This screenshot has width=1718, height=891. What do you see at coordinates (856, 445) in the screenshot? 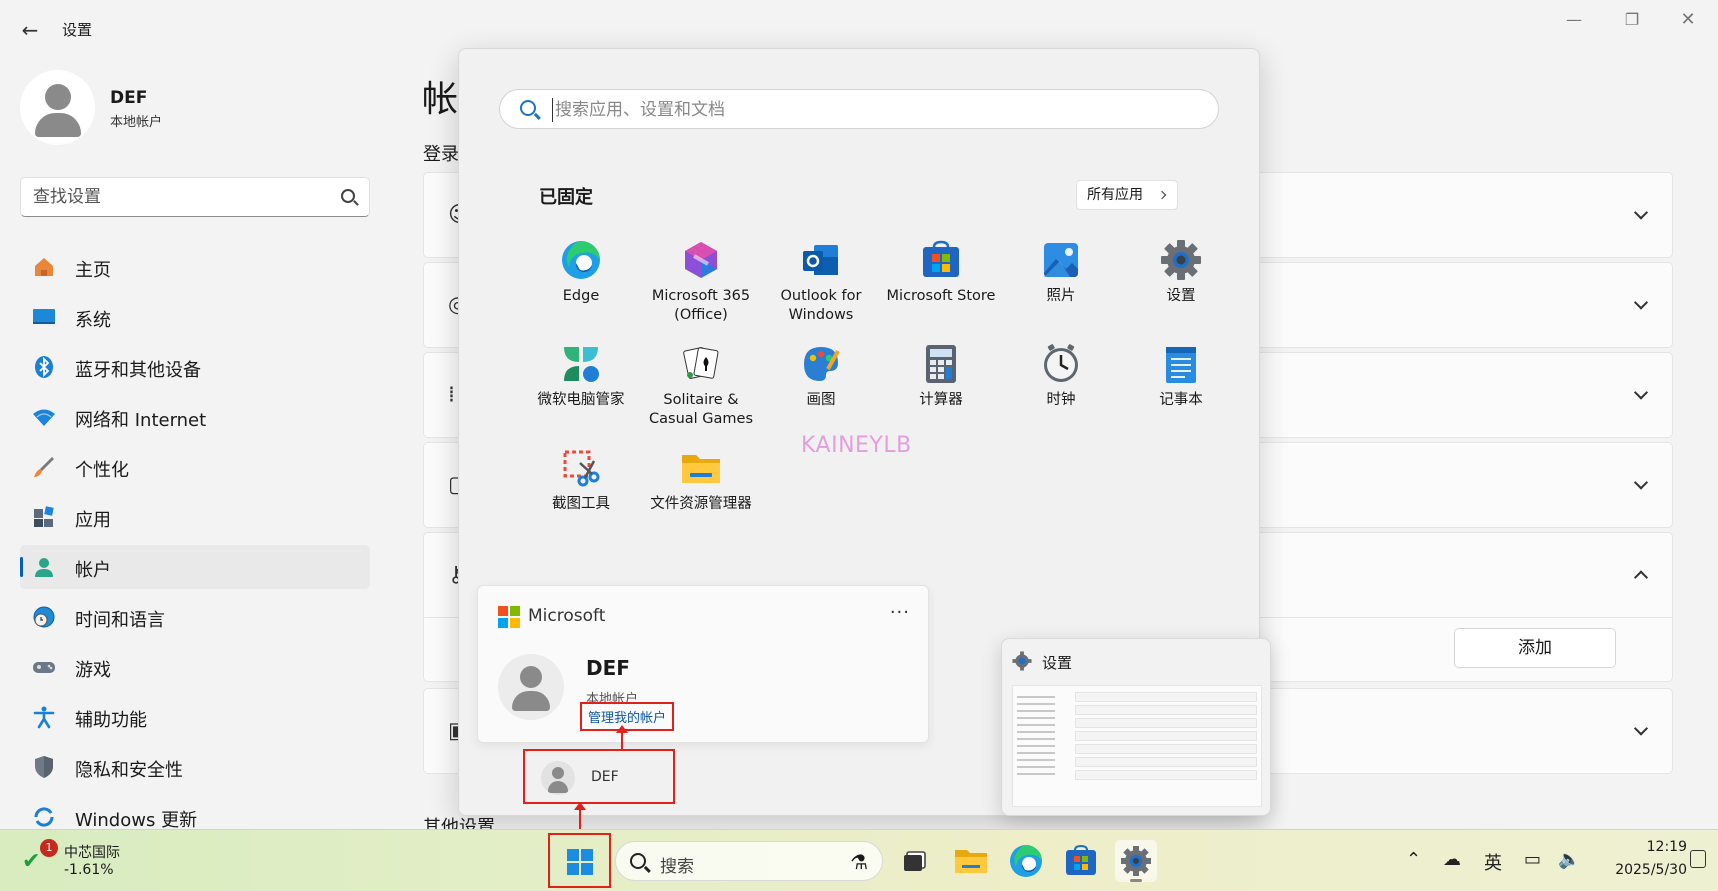
I see `watermark-text: KAINEYLB` at bounding box center [856, 445].